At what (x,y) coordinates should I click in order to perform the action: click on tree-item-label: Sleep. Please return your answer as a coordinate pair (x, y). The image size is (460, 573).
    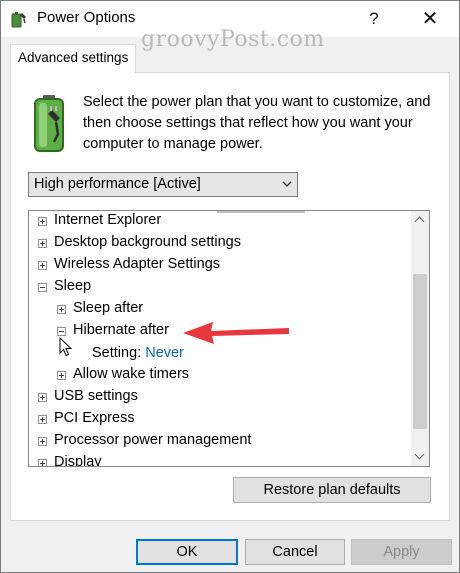
    Looking at the image, I should click on (73, 286).